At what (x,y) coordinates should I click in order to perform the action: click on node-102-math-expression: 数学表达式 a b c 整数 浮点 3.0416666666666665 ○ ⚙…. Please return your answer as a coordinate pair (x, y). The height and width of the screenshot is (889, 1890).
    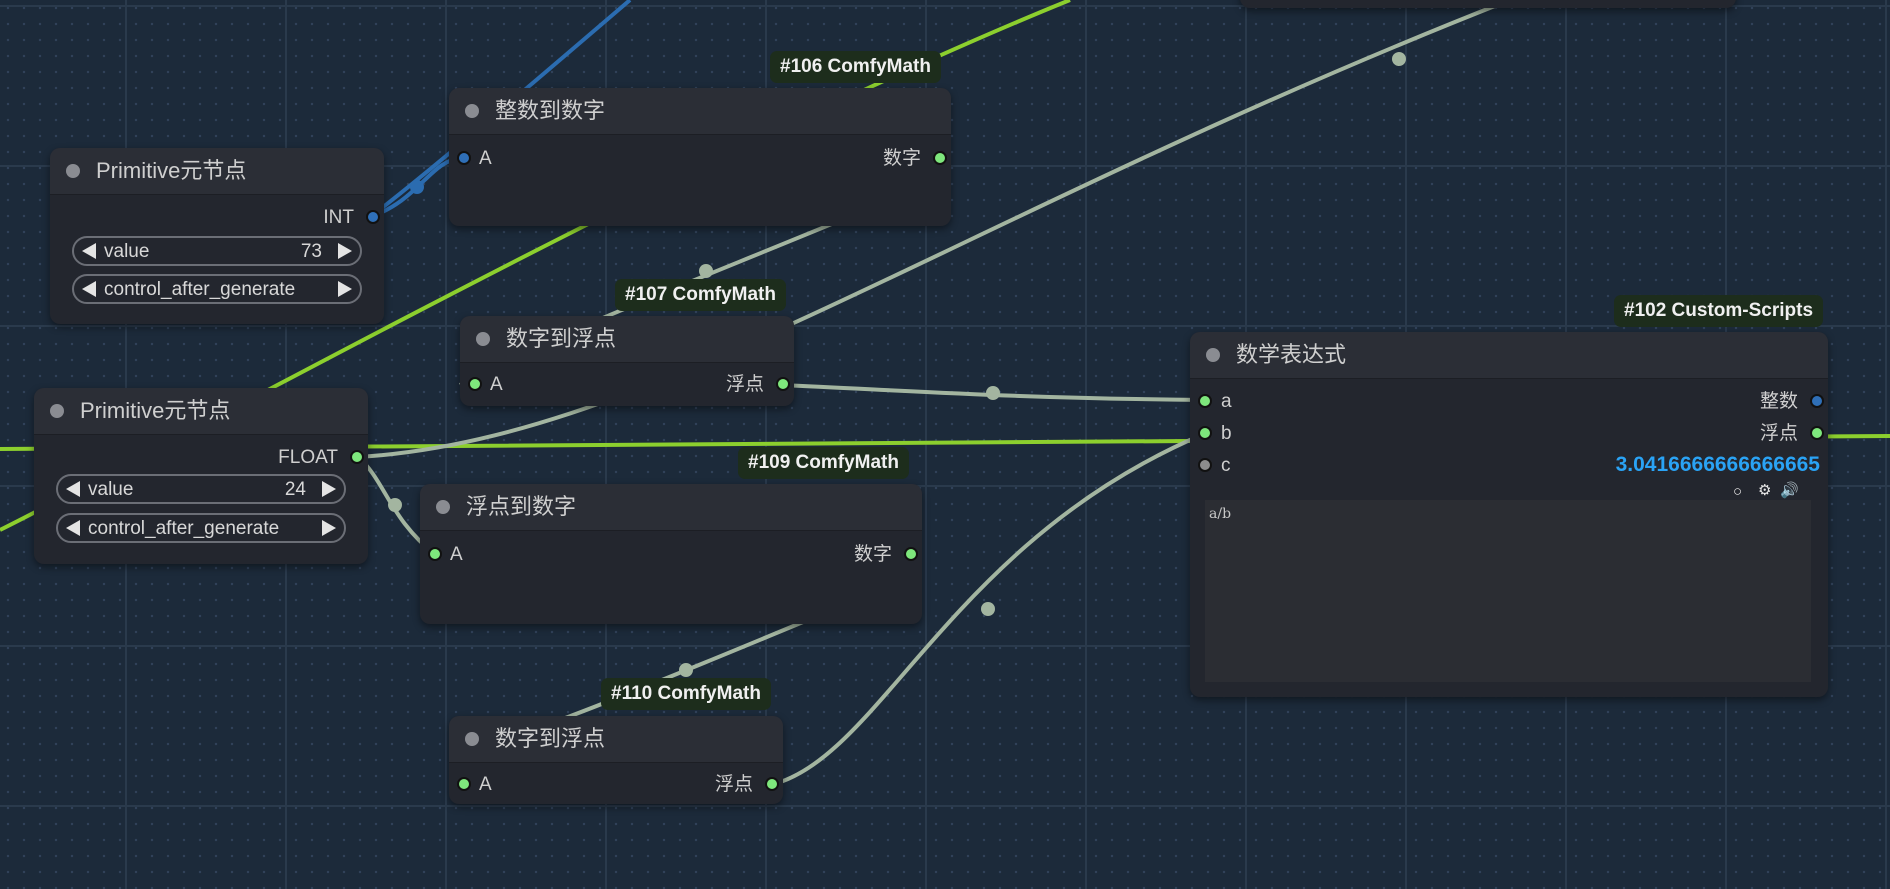
    Looking at the image, I should click on (1509, 514).